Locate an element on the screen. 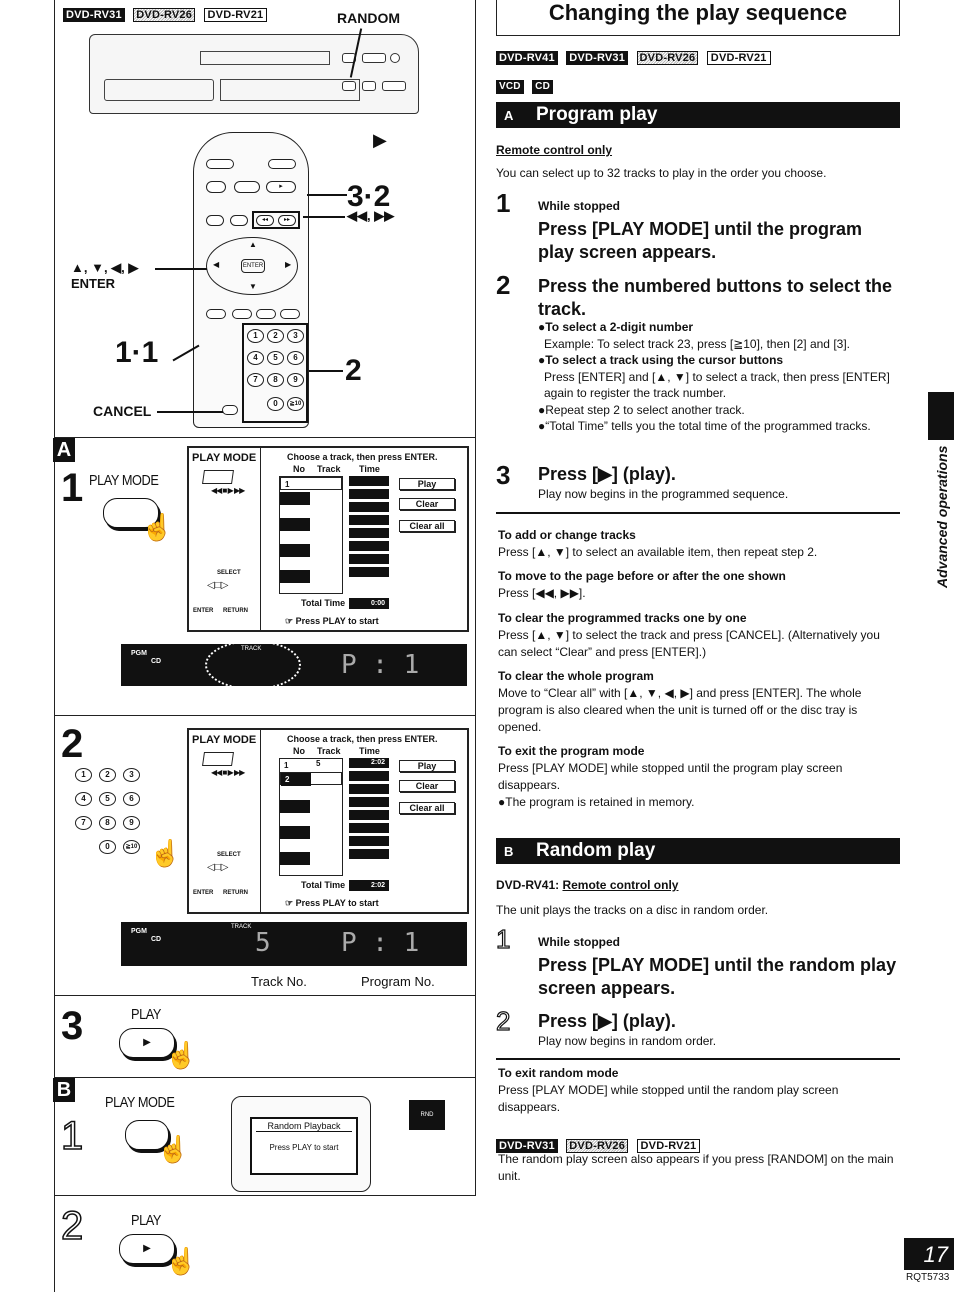 The height and width of the screenshot is (1292, 954). remote-only-note: Remote control only is located at coordinates (620, 885).